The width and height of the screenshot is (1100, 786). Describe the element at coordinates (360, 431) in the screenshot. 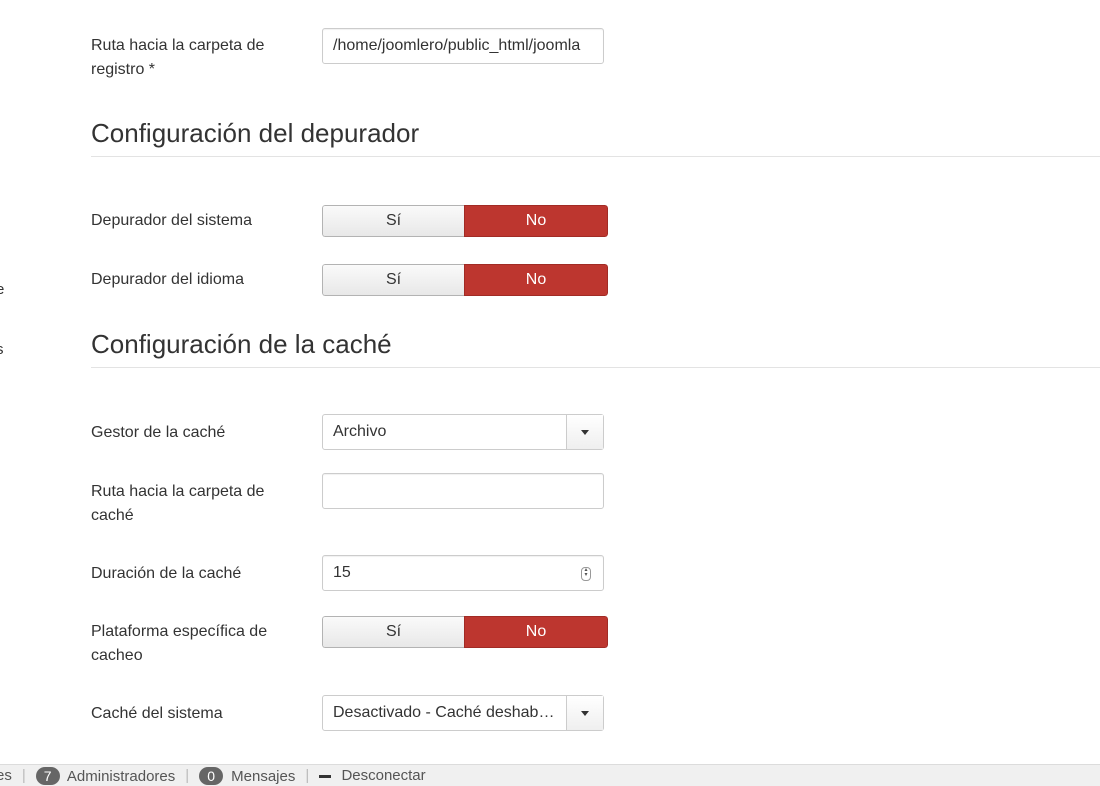

I see `cache-handler-value: Archivo` at that location.